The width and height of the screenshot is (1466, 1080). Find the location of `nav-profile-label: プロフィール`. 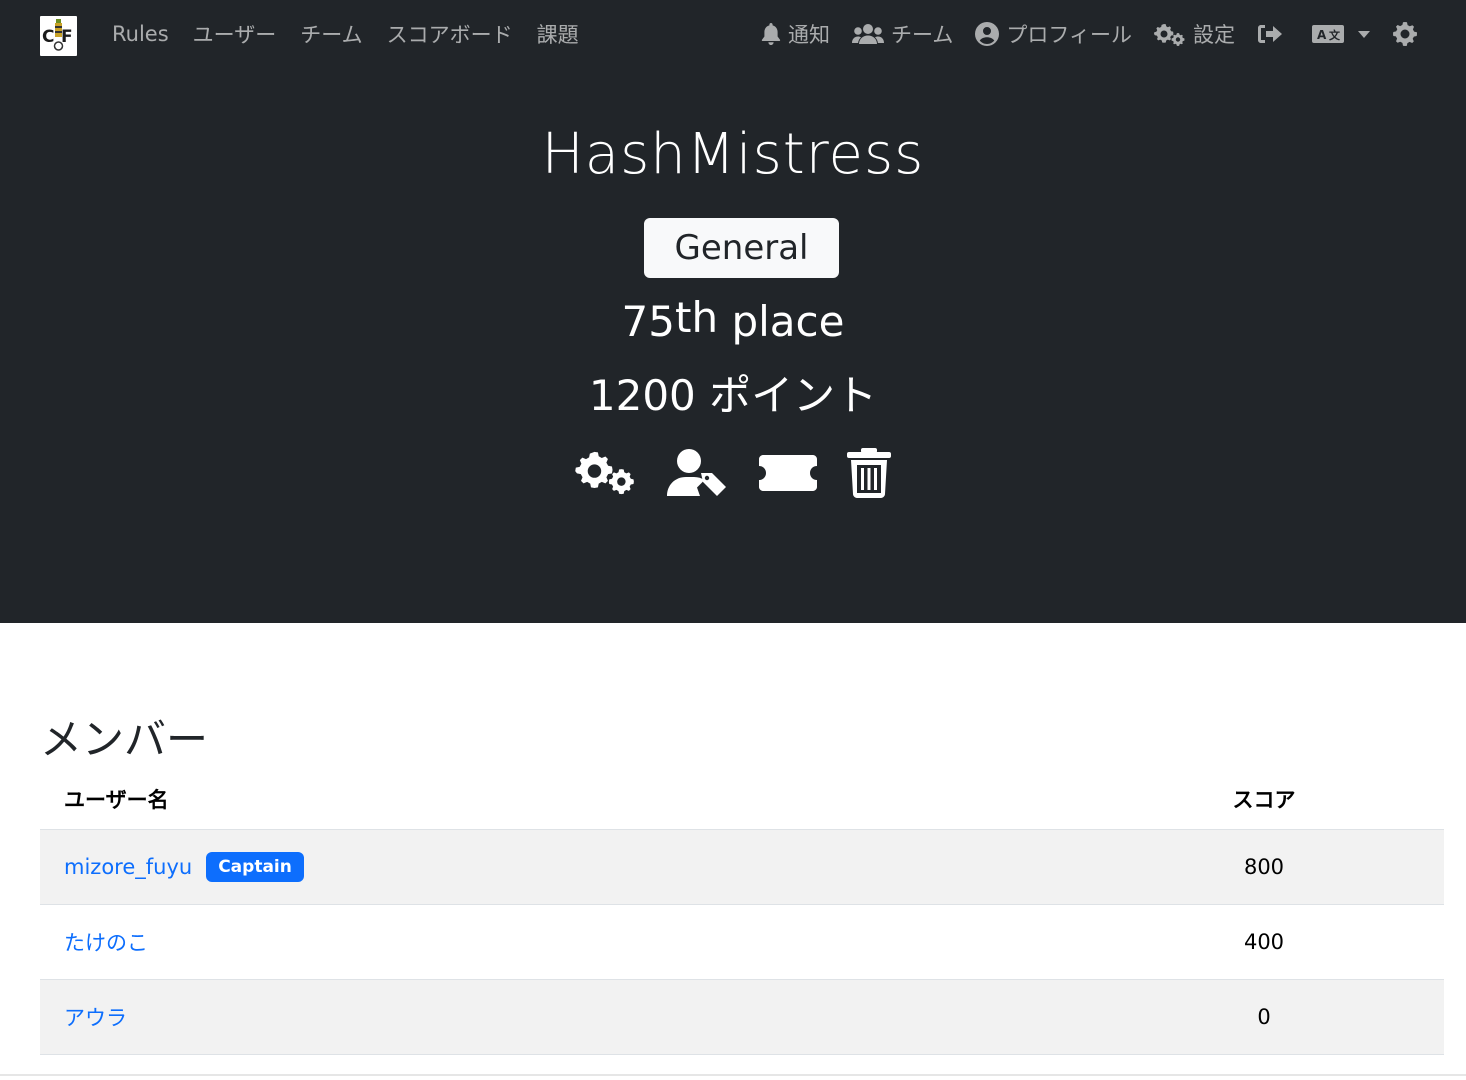

nav-profile-label: プロフィール is located at coordinates (1069, 35).